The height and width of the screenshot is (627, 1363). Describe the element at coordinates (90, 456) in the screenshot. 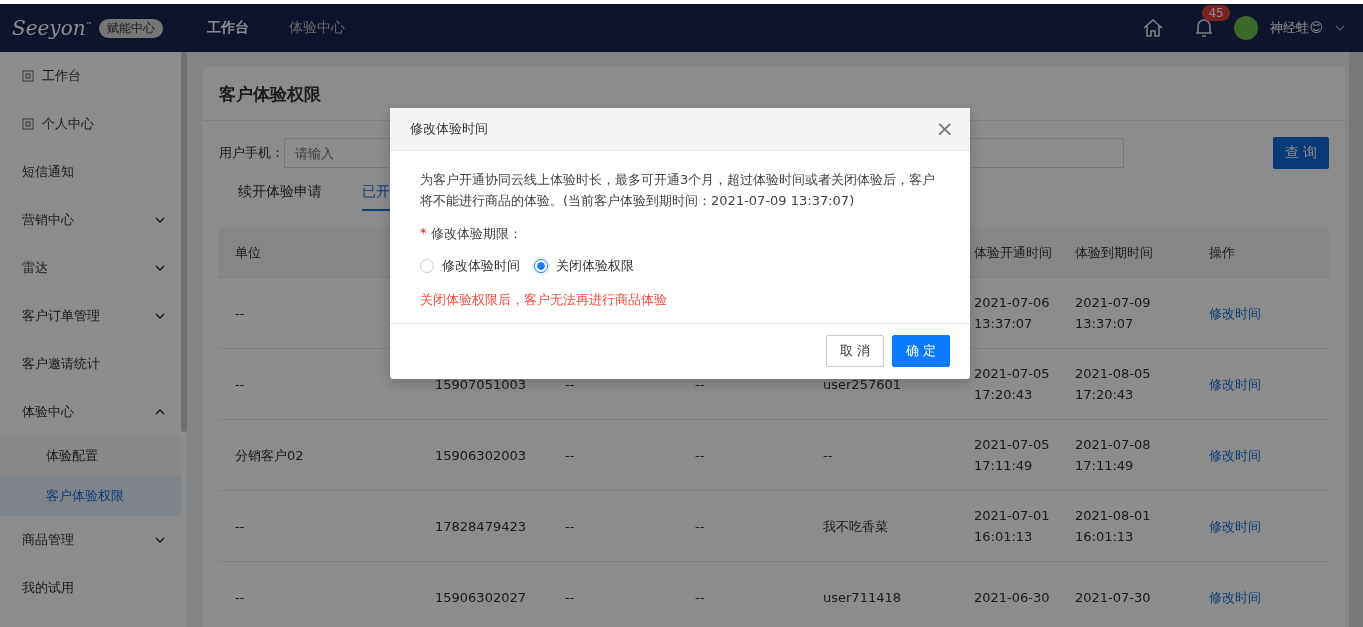

I see `sidebar-subitem: 体验配置` at that location.